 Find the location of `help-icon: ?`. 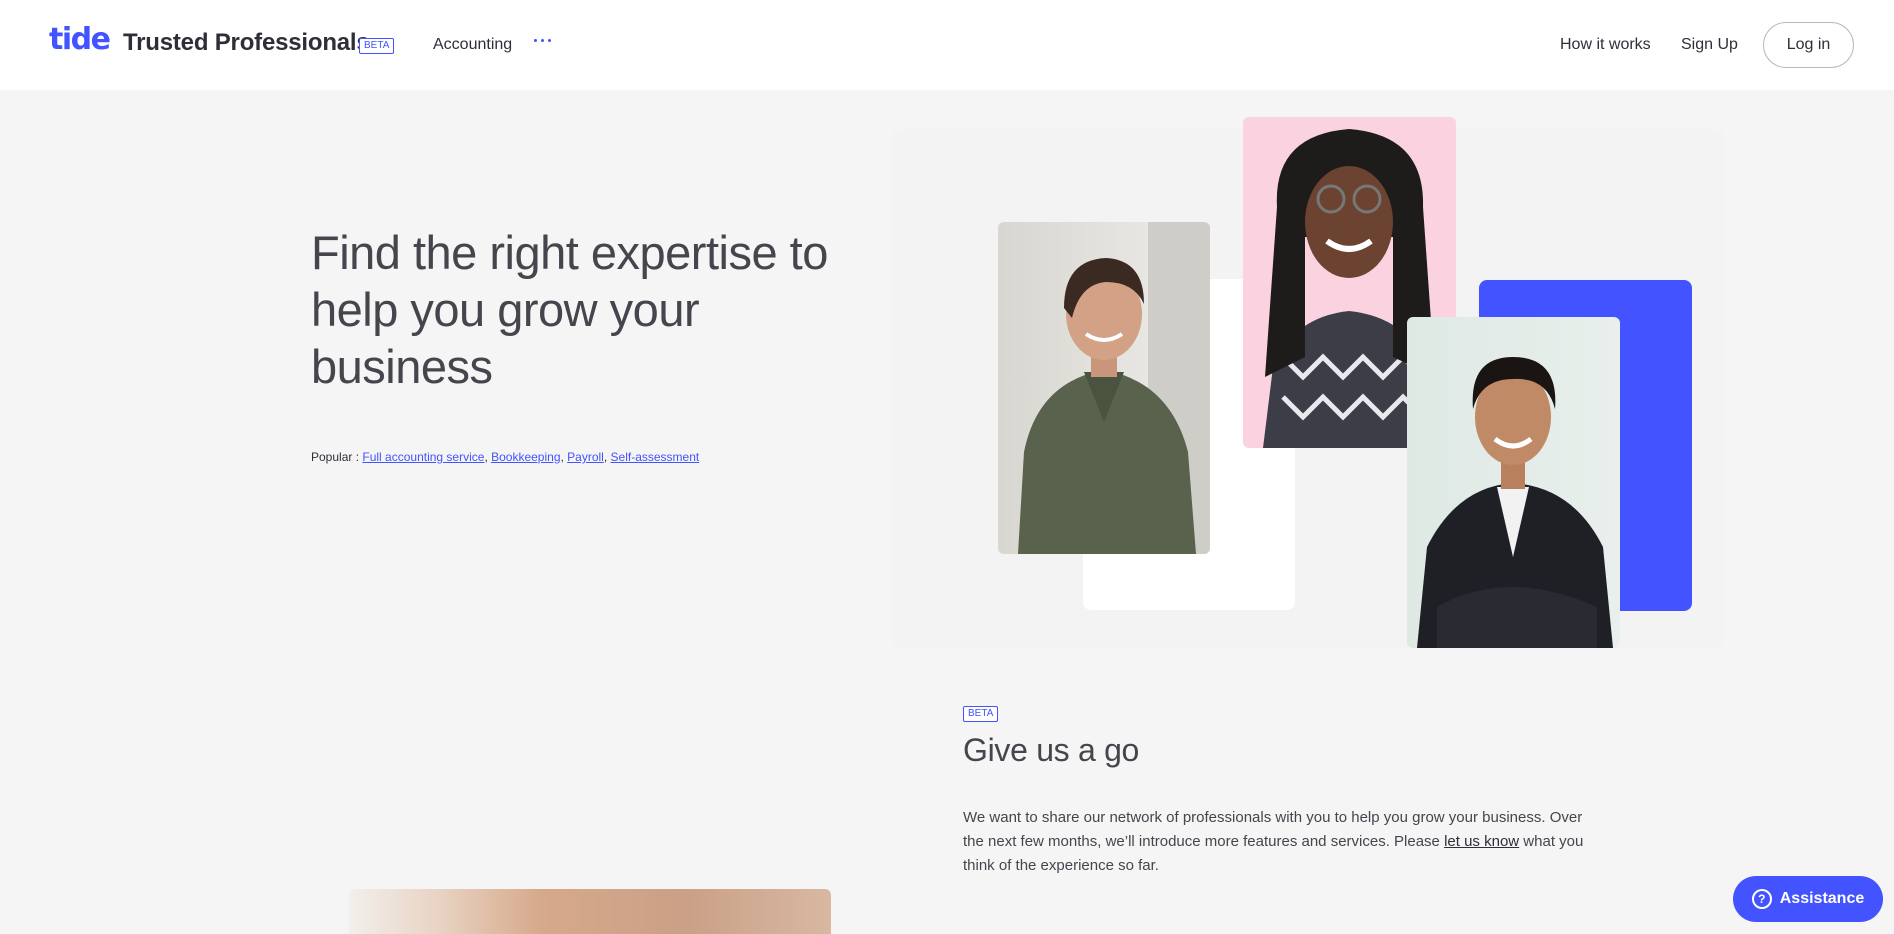

help-icon: ? is located at coordinates (1761, 899).